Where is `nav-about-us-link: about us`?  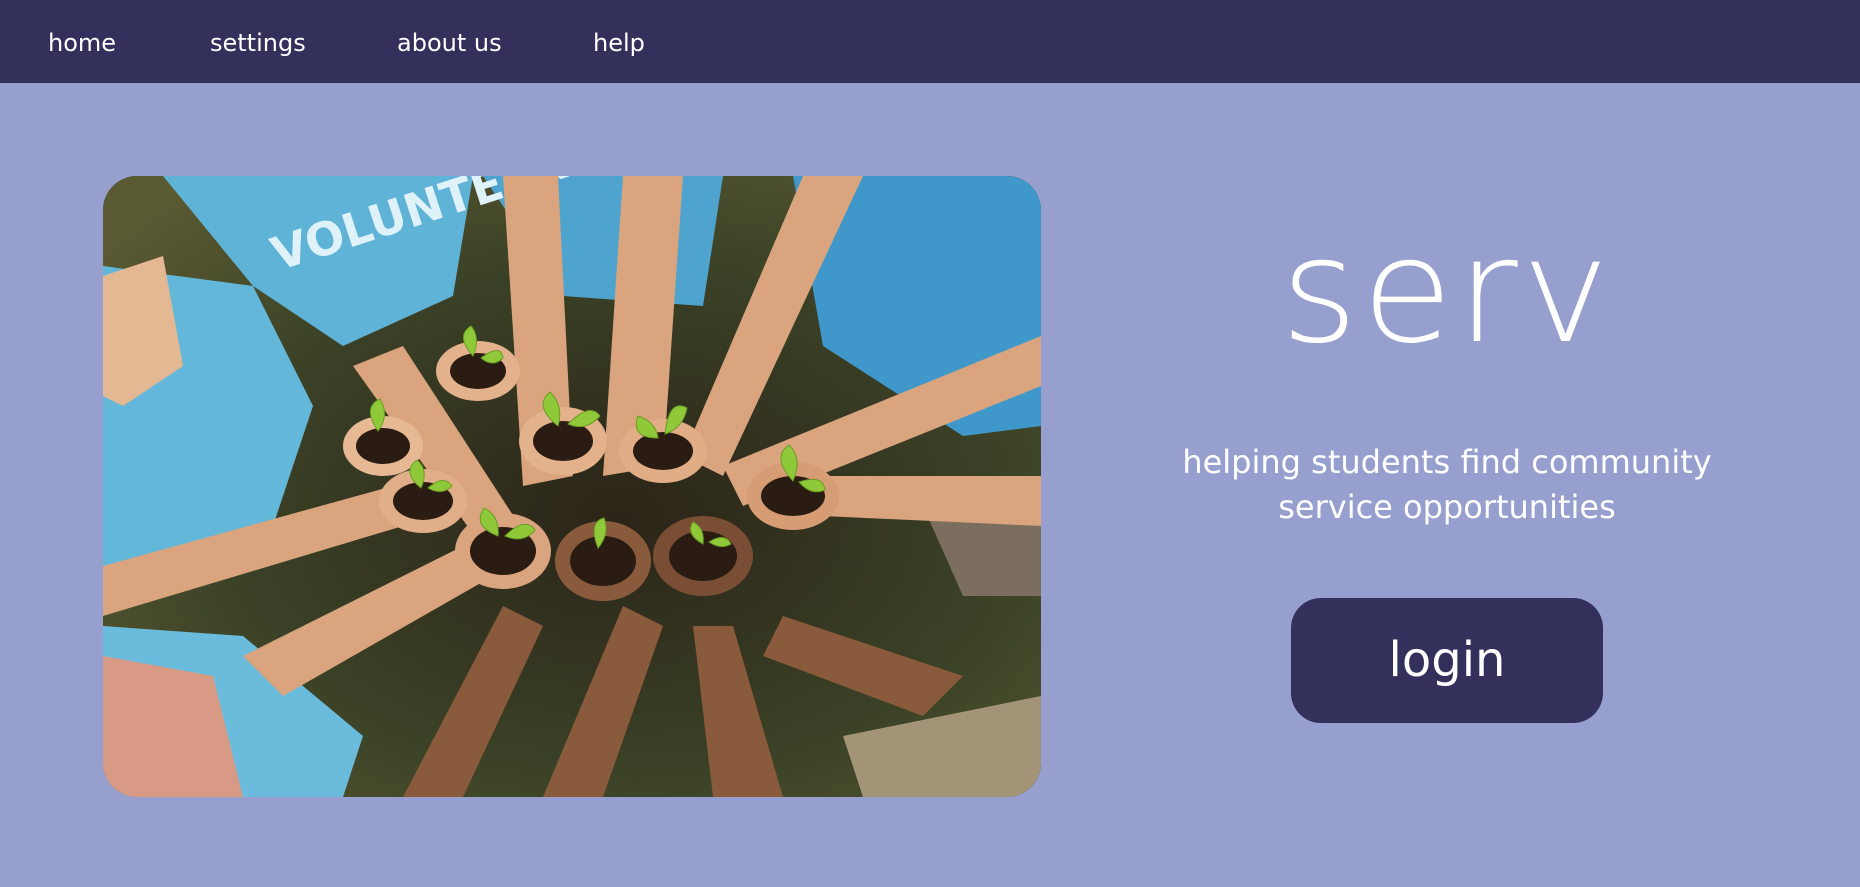
nav-about-us-link: about us is located at coordinates (449, 43).